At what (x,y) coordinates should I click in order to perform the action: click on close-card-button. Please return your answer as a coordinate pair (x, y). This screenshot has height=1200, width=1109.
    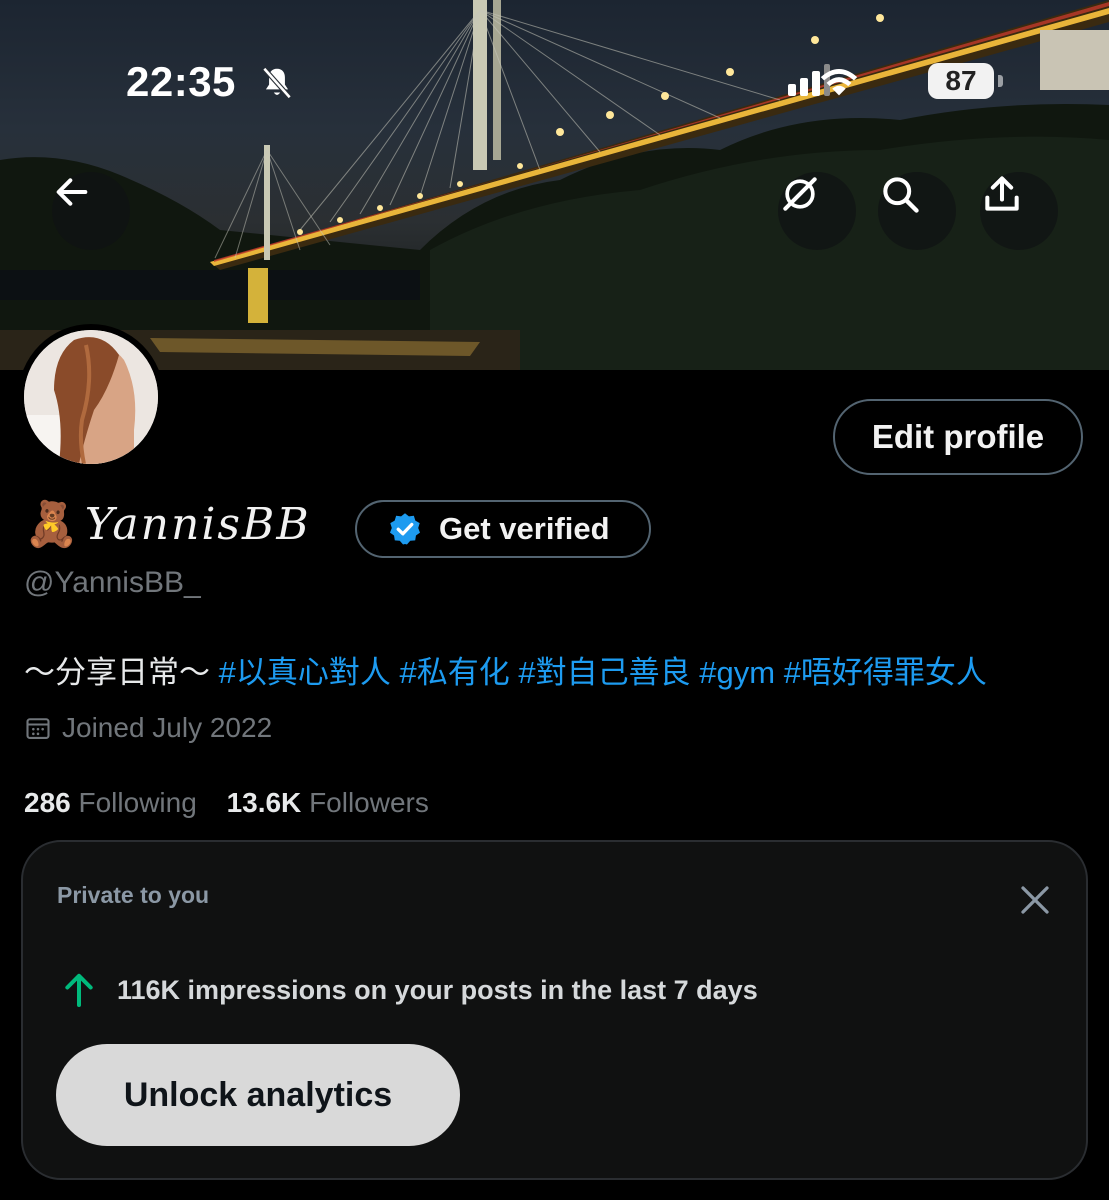
    Looking at the image, I should click on (1035, 902).